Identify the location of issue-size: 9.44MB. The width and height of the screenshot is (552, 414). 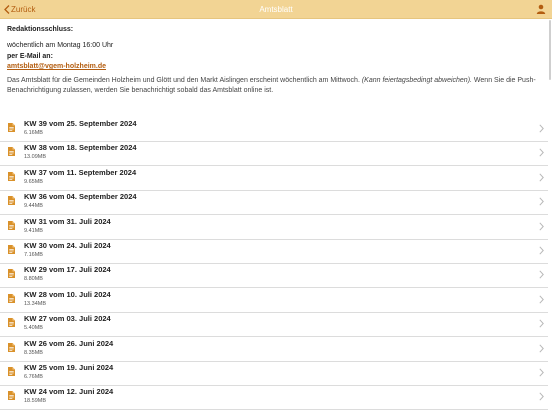
(33, 206).